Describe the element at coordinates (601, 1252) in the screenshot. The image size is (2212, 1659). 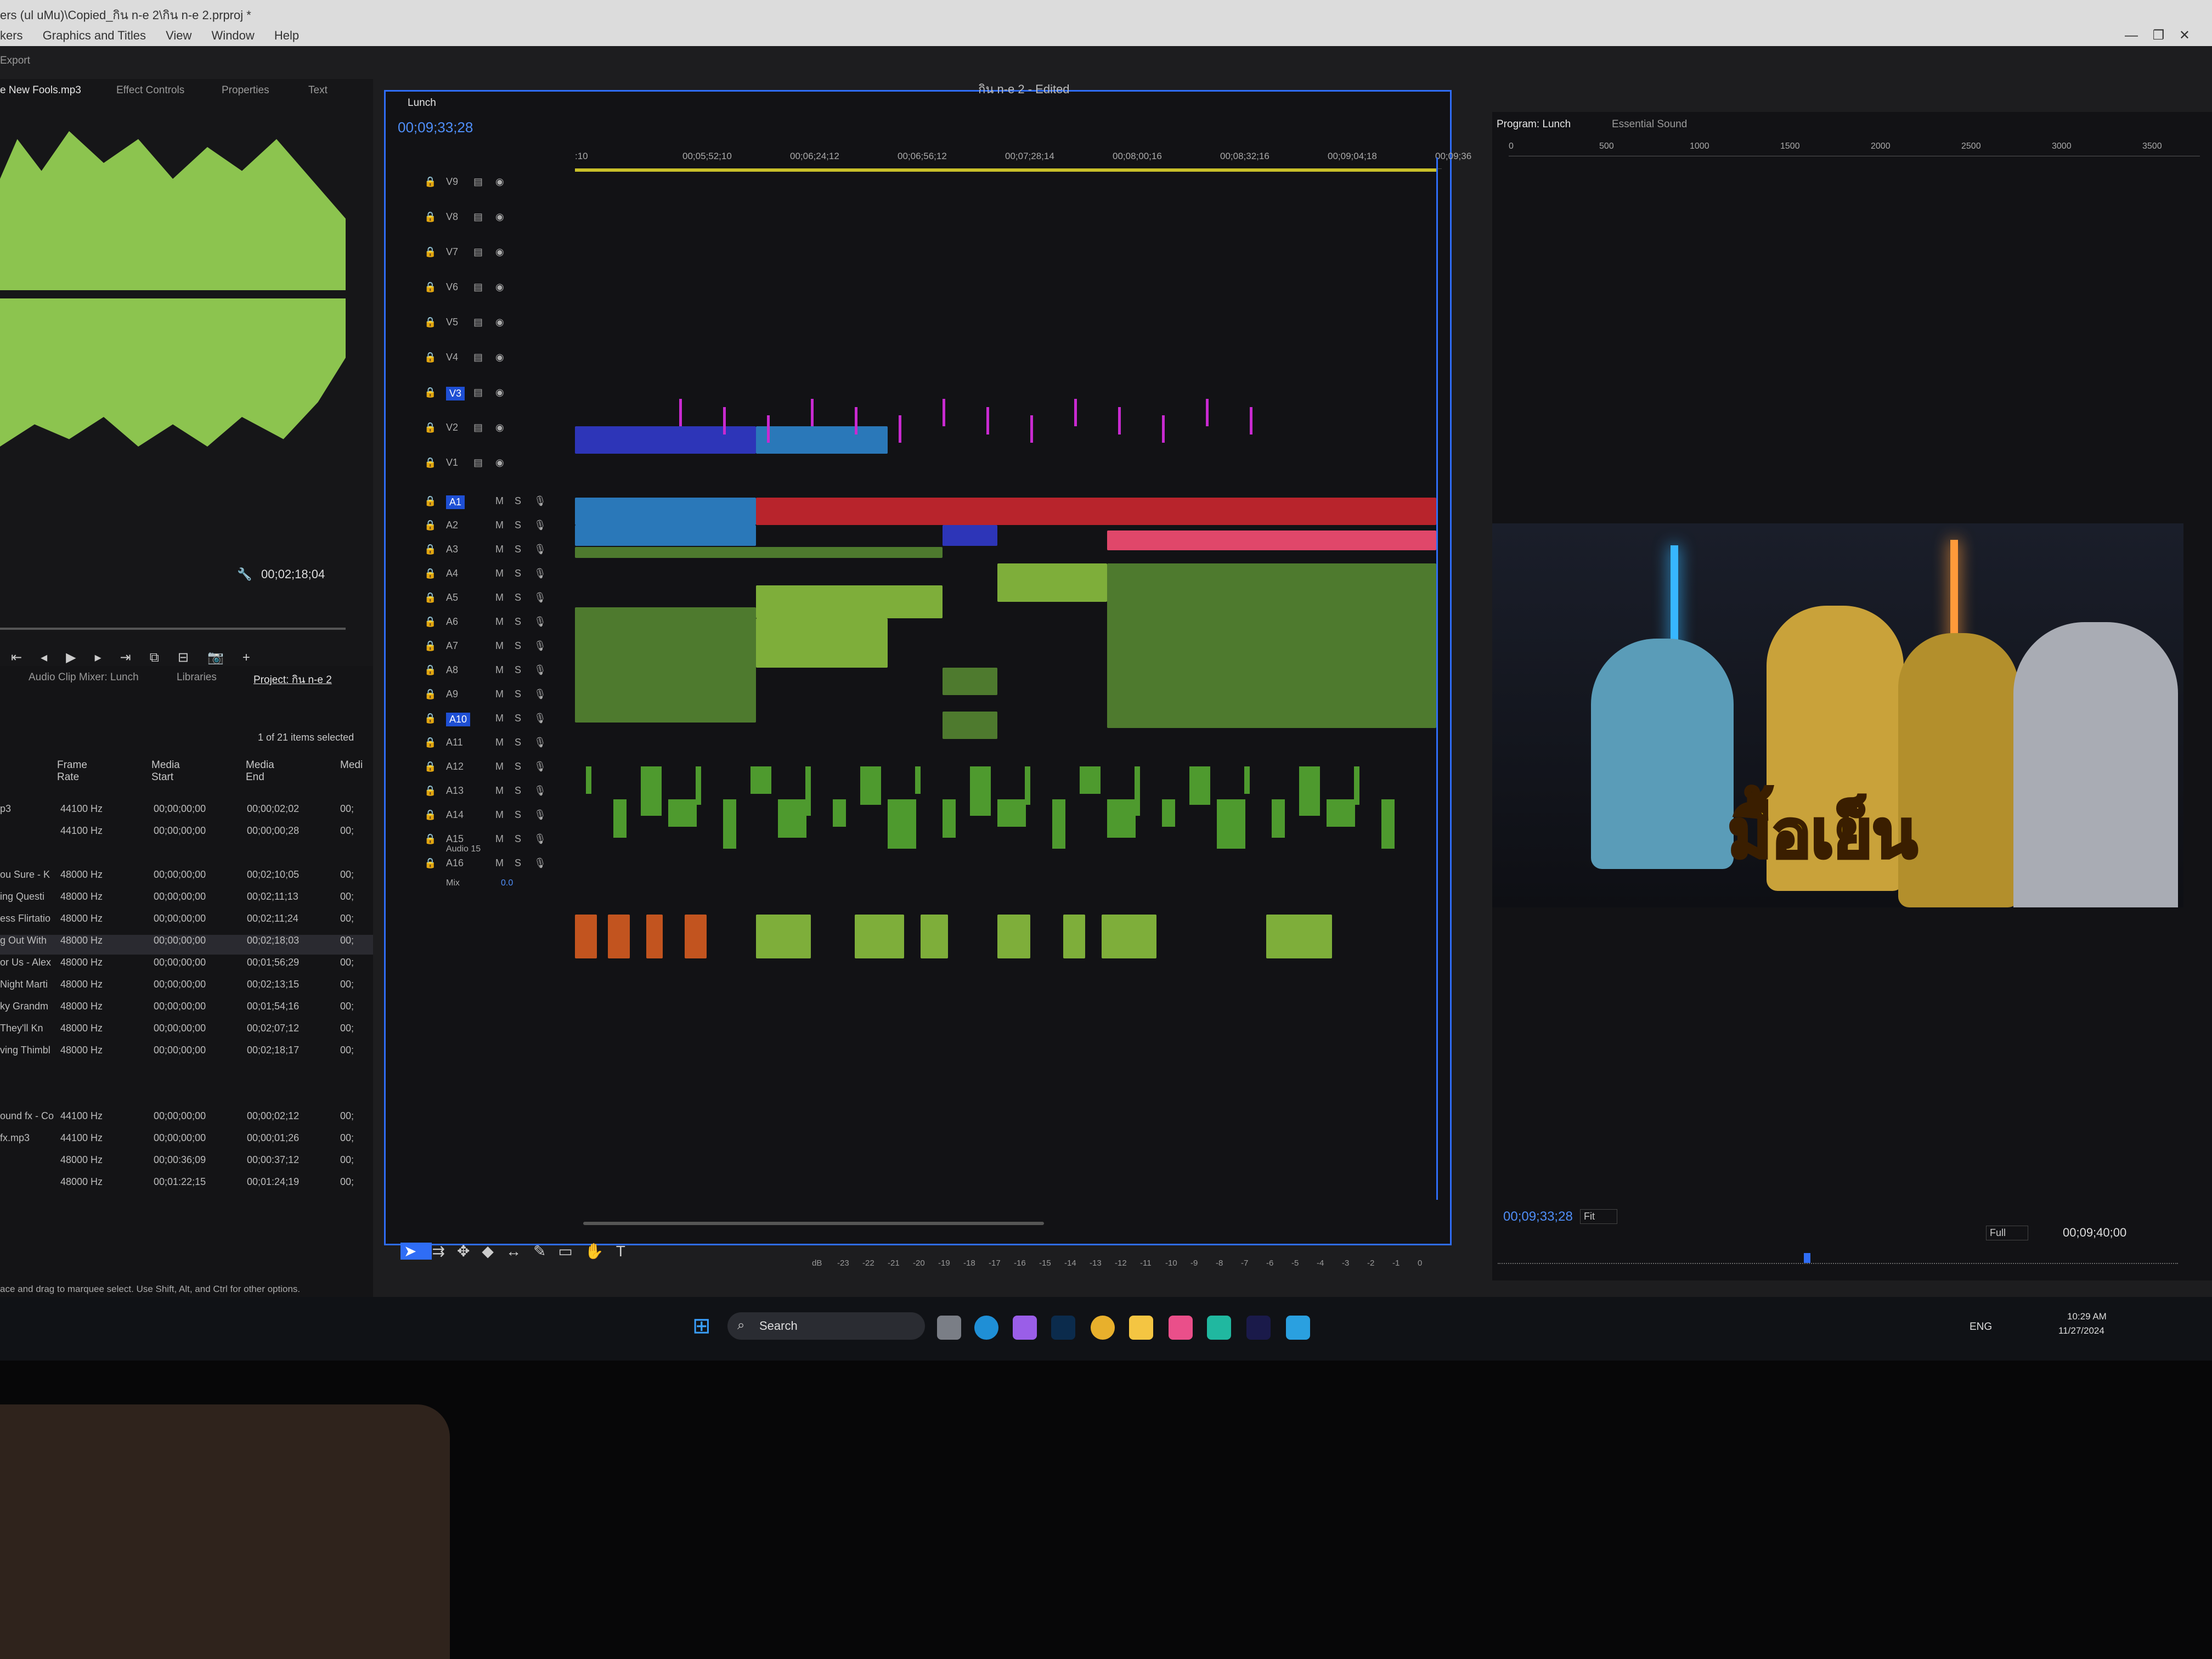
I see `hand-tool-icon: ✋` at that location.